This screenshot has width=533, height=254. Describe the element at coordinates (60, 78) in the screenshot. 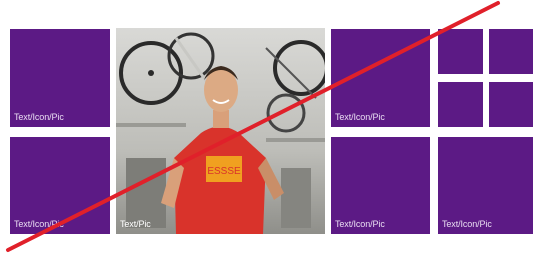

I see `tile-top-left: Text/Icon/Pic` at that location.